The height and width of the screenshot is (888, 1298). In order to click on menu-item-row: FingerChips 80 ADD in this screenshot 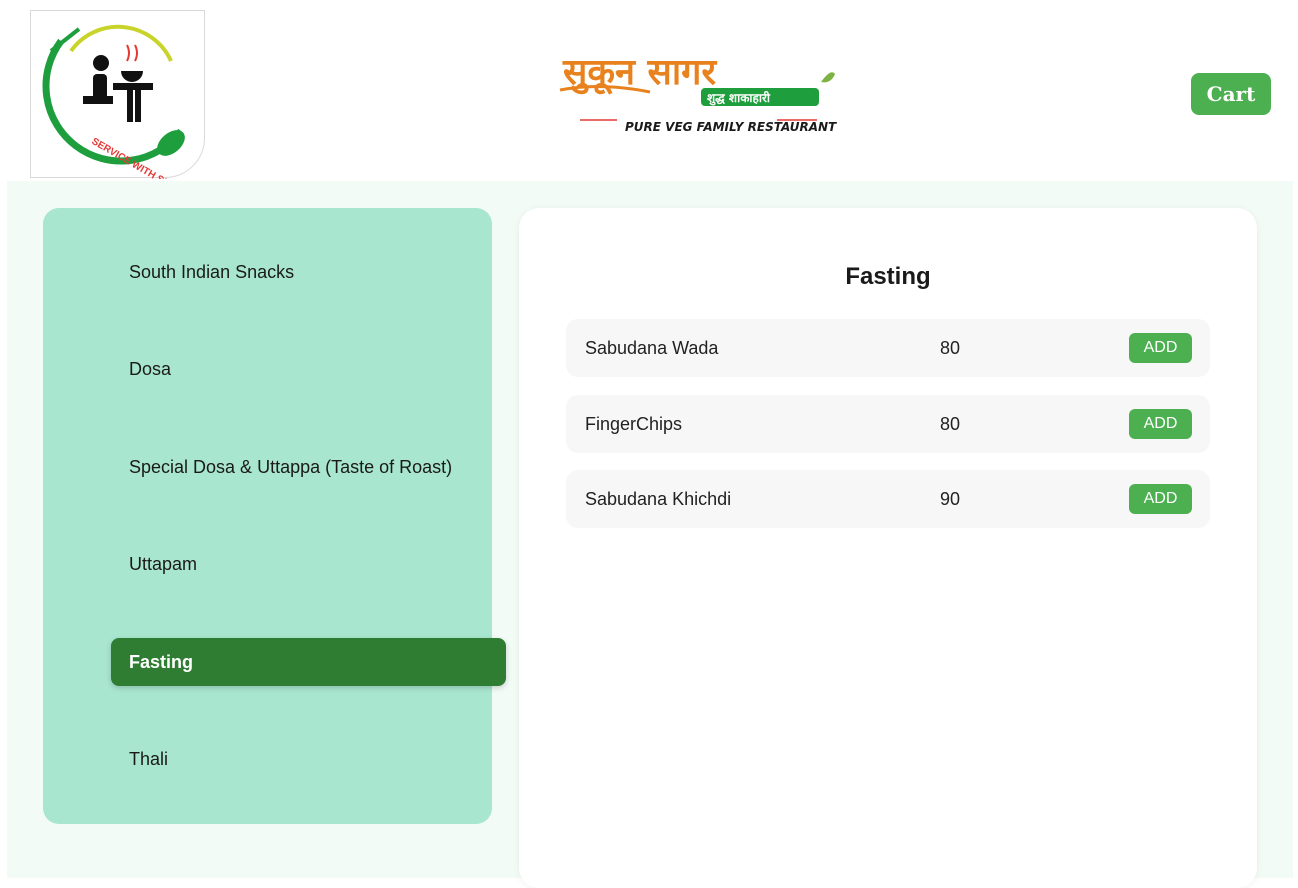, I will do `click(888, 424)`.